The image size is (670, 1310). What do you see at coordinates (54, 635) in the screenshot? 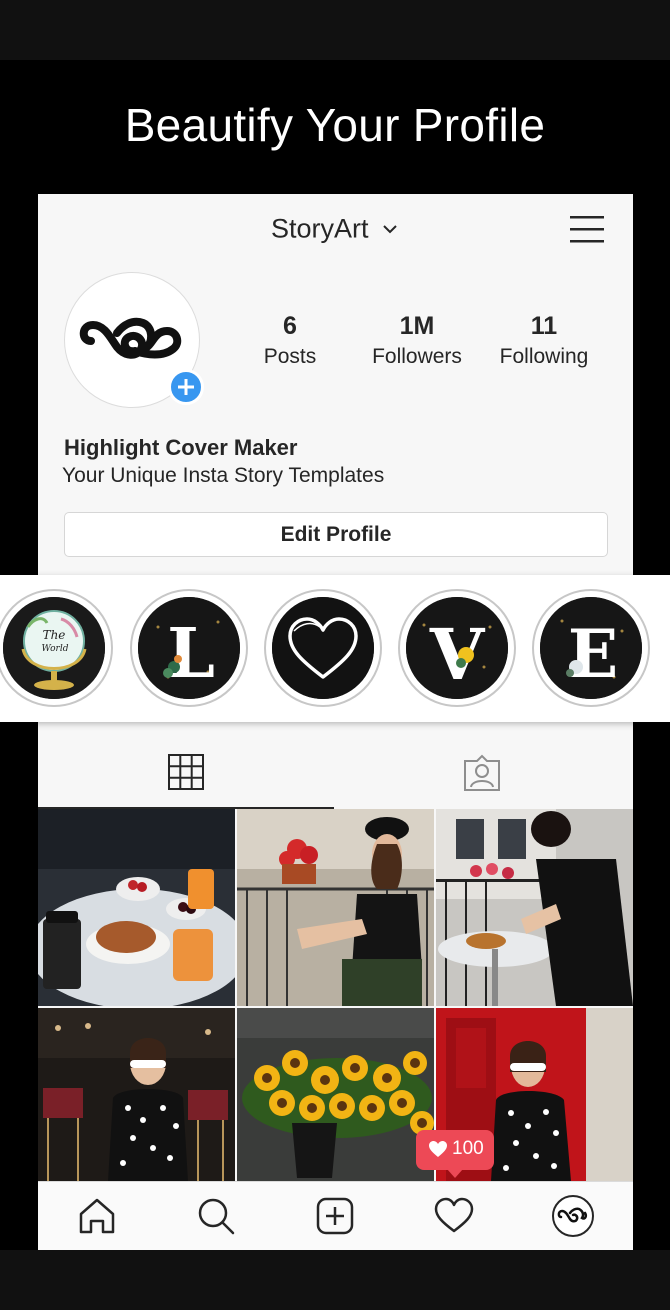
I see `svg-text: The` at bounding box center [54, 635].